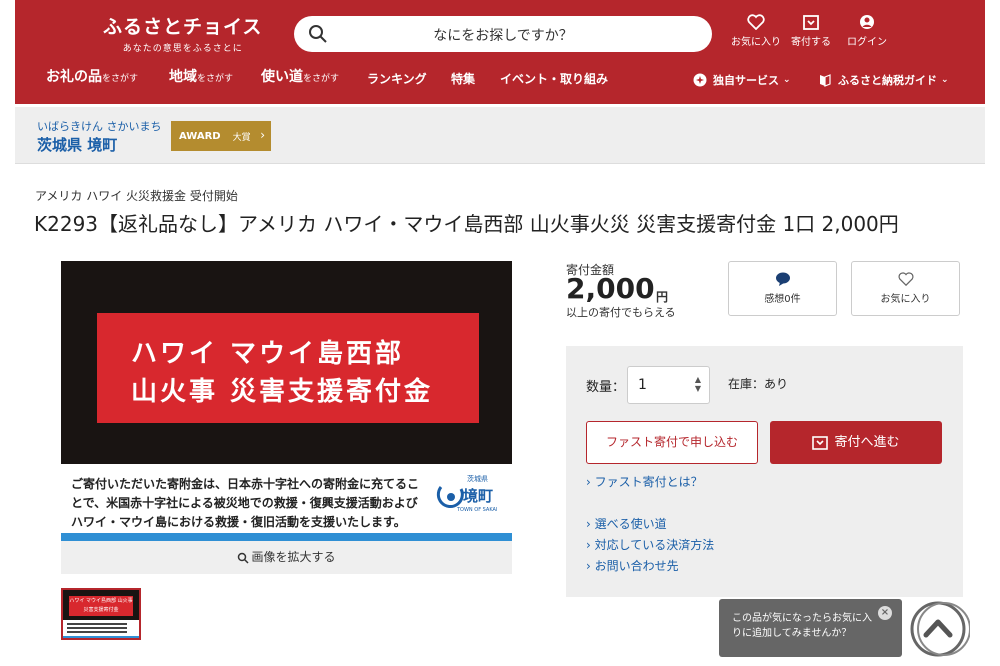  I want to click on nav-usage: 使い道をさがす, so click(300, 76).